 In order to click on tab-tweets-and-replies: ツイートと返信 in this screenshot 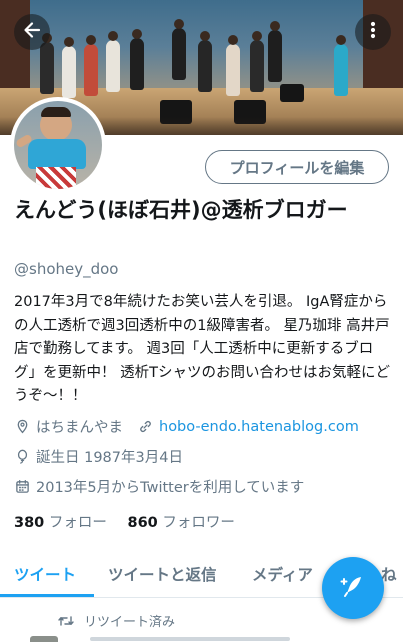, I will do `click(162, 574)`.